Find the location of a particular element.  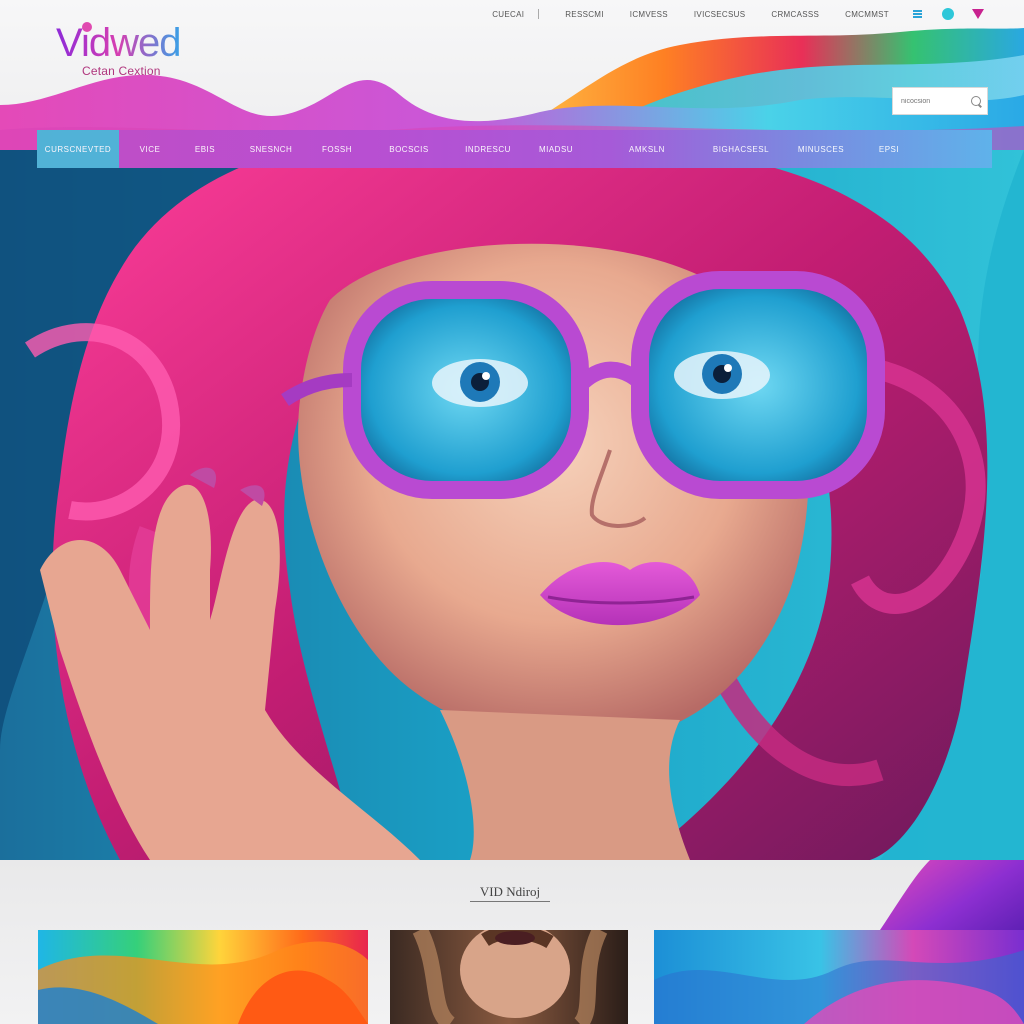

feature-card-2-image is located at coordinates (509, 977).